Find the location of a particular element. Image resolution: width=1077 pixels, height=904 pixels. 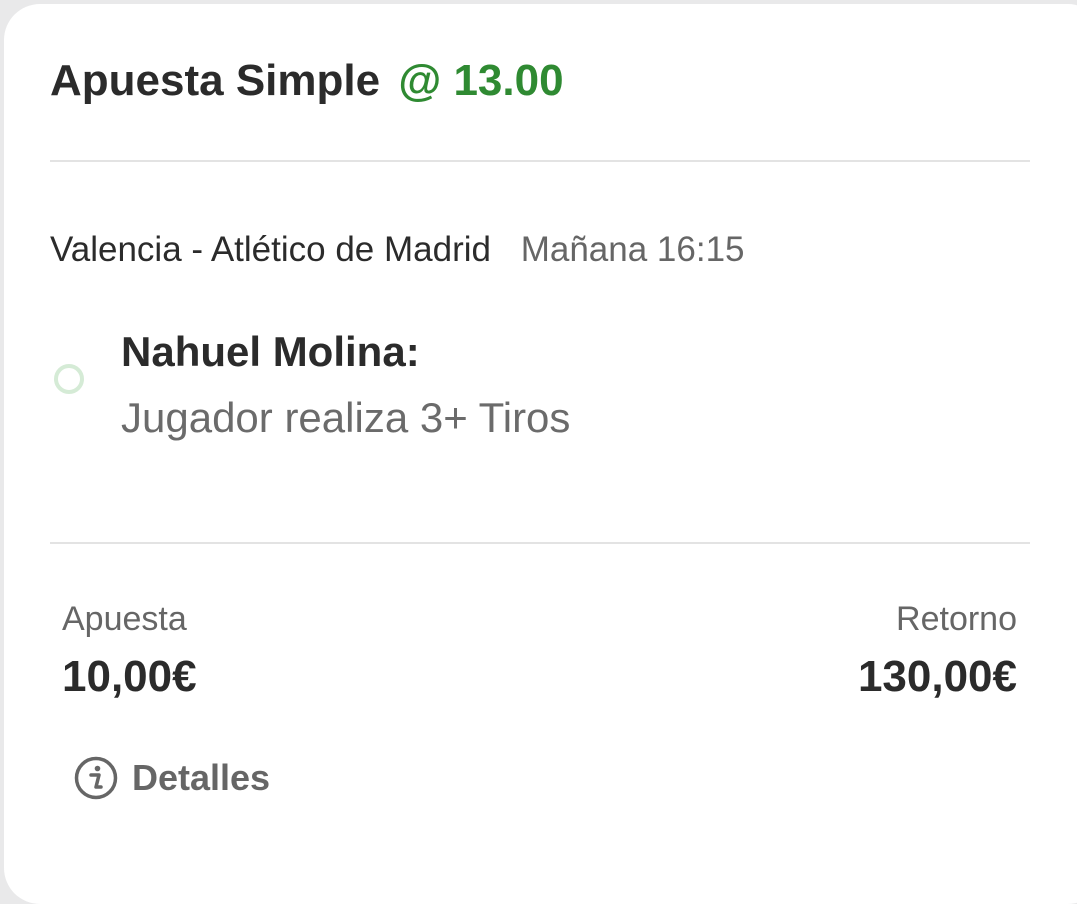

details-button: Detalles is located at coordinates (172, 778).